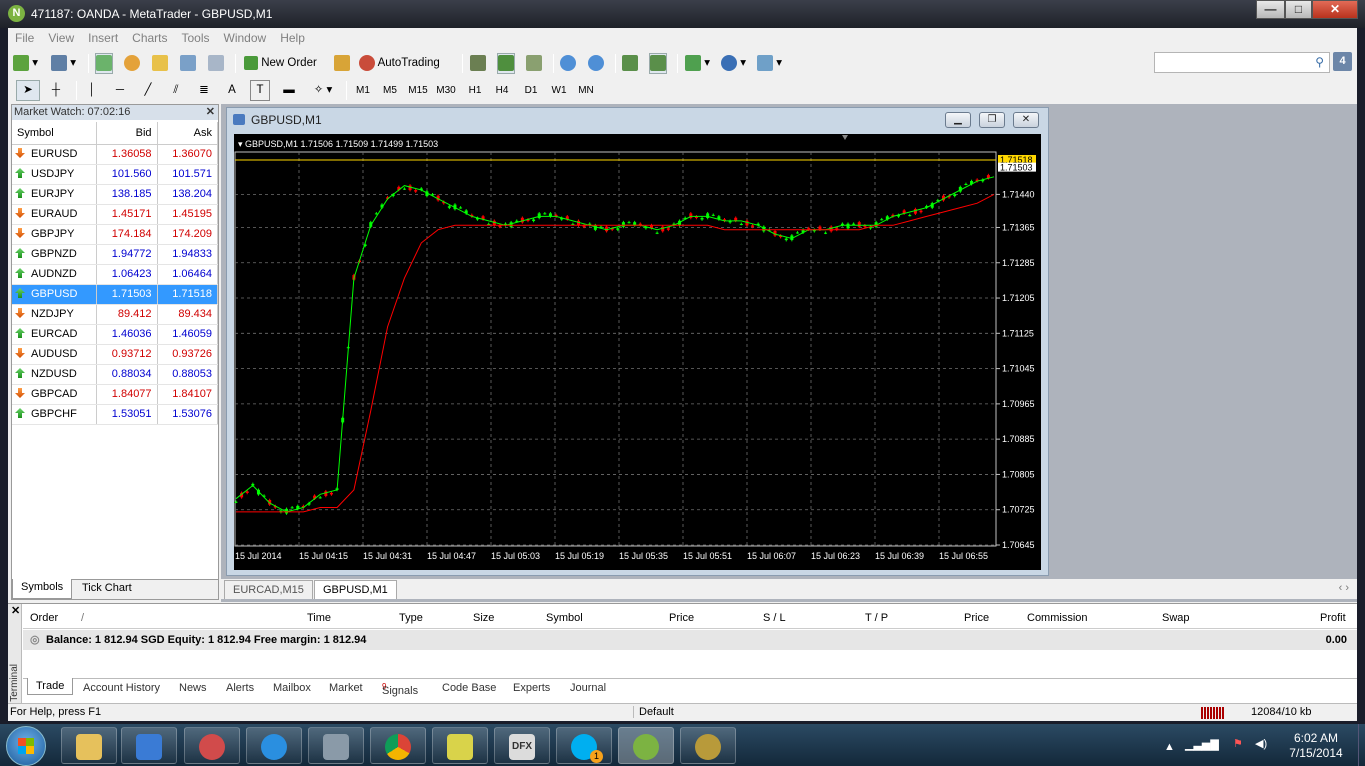 This screenshot has height=766, width=1365. I want to click on chart-close-button: ✕, so click(1026, 120).